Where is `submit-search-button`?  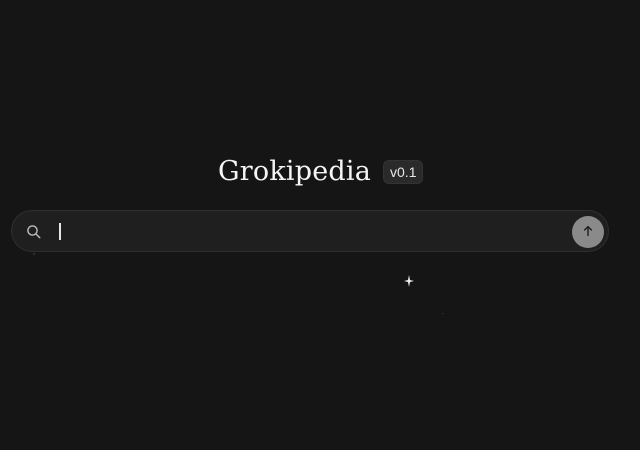
submit-search-button is located at coordinates (588, 232).